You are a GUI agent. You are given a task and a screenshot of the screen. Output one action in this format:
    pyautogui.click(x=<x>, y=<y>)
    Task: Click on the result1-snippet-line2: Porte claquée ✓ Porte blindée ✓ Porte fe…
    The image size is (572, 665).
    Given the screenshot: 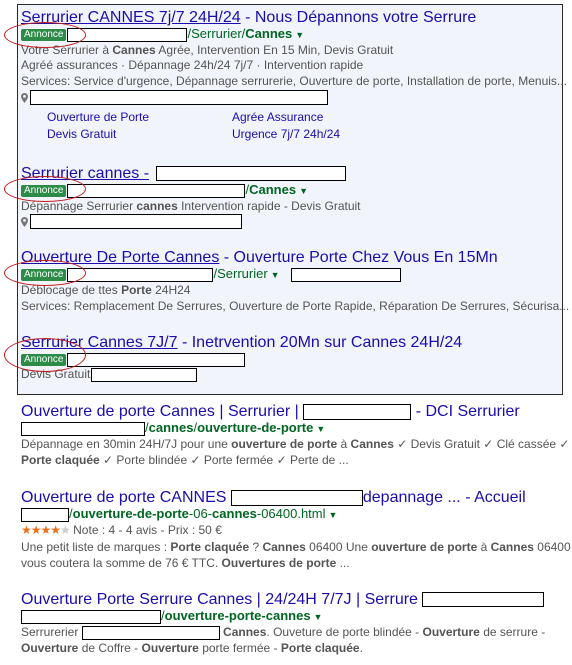 What is the action you would take?
    pyautogui.click(x=185, y=460)
    